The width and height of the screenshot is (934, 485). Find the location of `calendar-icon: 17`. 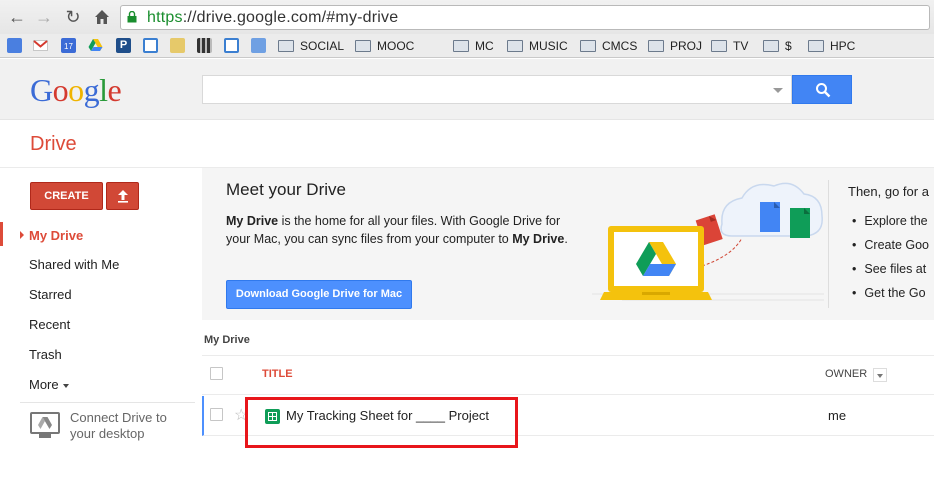

calendar-icon: 17 is located at coordinates (68, 45).